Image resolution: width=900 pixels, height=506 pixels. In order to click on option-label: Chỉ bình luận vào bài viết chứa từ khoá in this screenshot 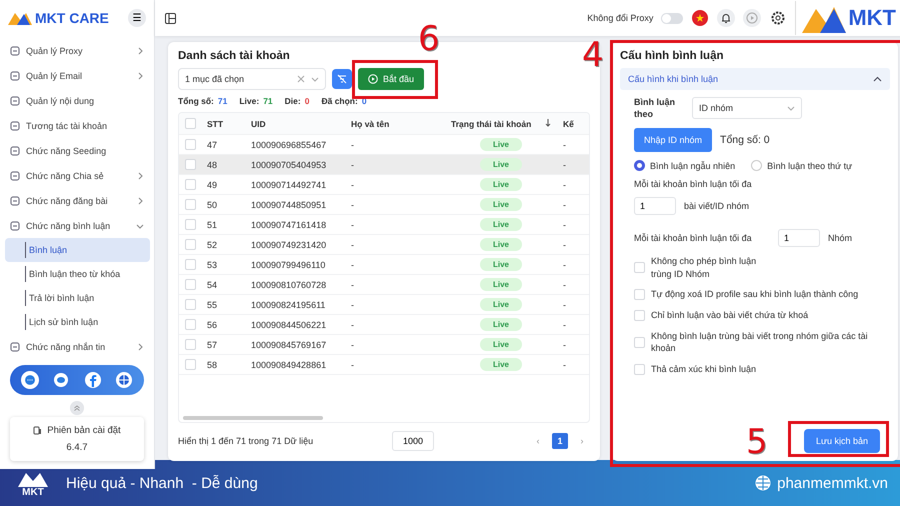, I will do `click(730, 315)`.